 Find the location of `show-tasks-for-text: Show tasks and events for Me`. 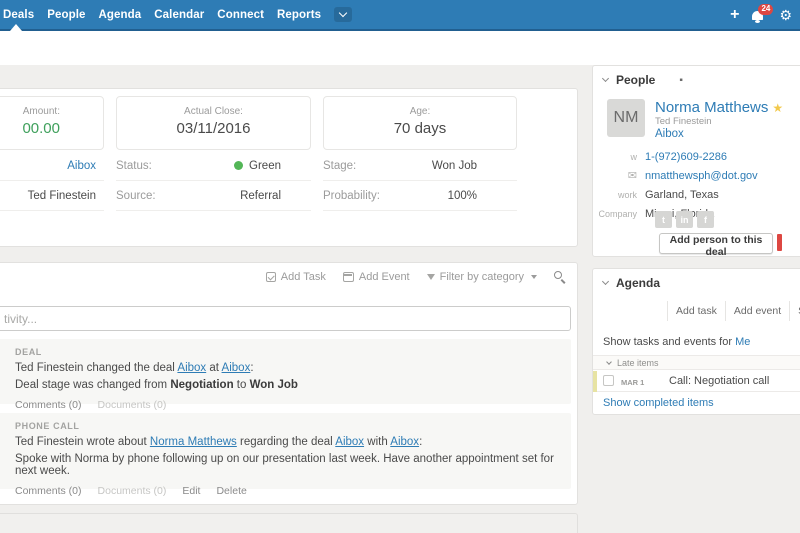

show-tasks-for-text: Show tasks and events for Me is located at coordinates (677, 342).